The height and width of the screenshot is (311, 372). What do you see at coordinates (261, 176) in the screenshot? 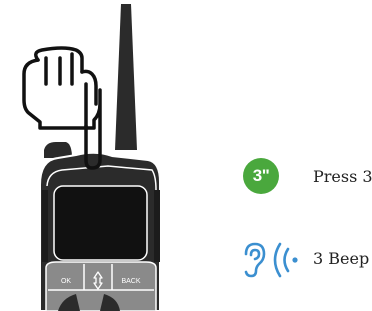
I see `duration-badge: 3"` at bounding box center [261, 176].